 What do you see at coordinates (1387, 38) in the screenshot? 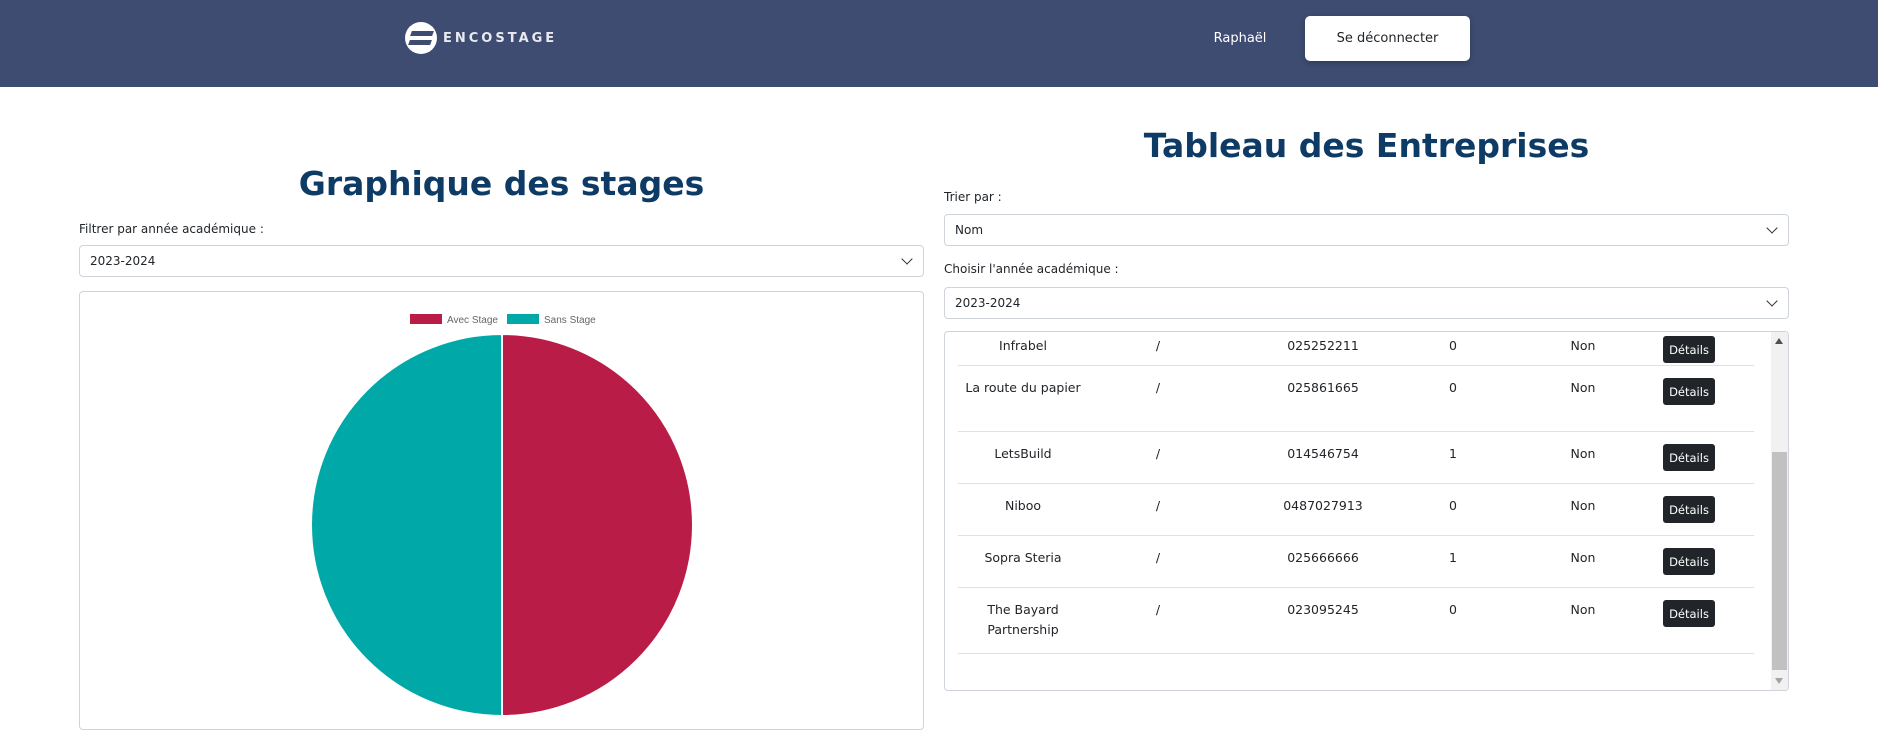
I see `logout-button: Se déconnecter` at bounding box center [1387, 38].